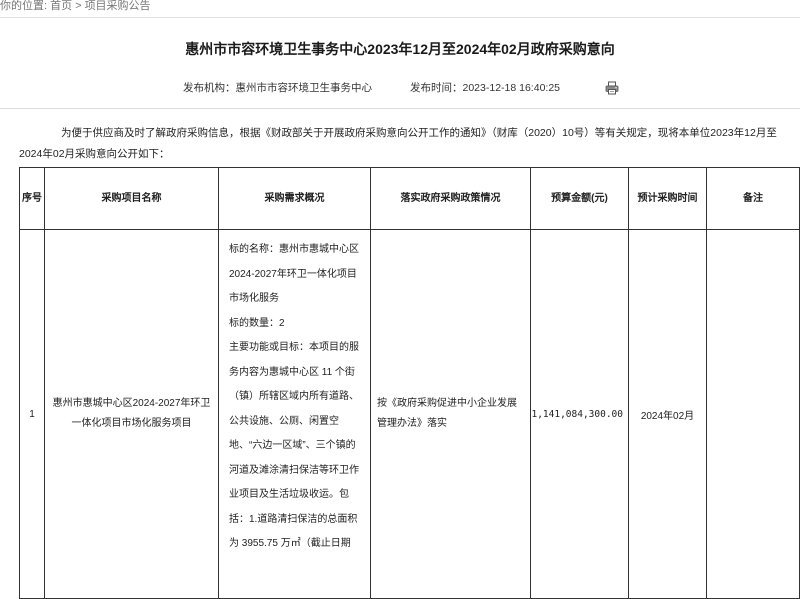 This screenshot has height=599, width=800. What do you see at coordinates (579, 198) in the screenshot?
I see `header-budget: 预算金额(元)` at bounding box center [579, 198].